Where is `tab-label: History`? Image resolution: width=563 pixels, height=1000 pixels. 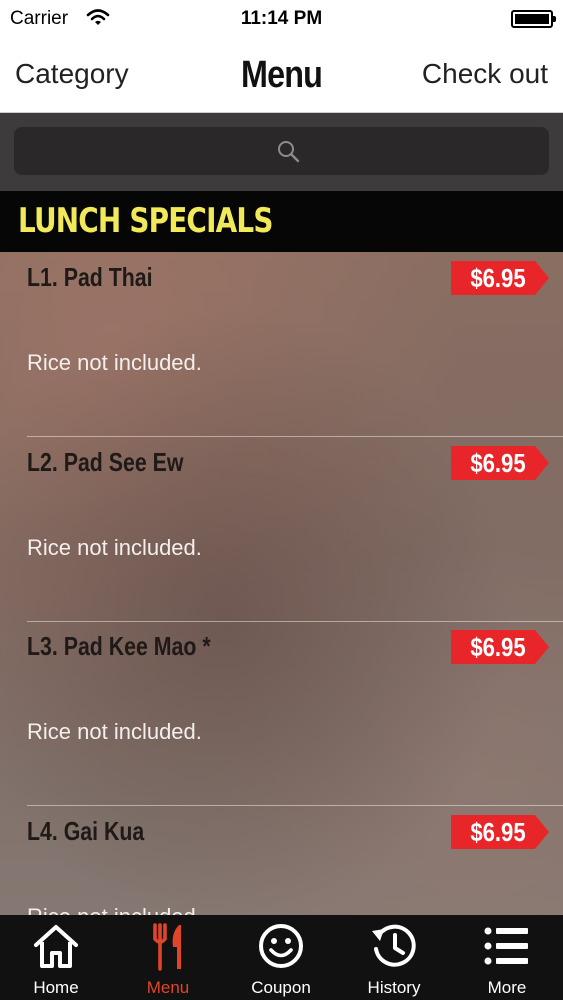
tab-label: History is located at coordinates (394, 987).